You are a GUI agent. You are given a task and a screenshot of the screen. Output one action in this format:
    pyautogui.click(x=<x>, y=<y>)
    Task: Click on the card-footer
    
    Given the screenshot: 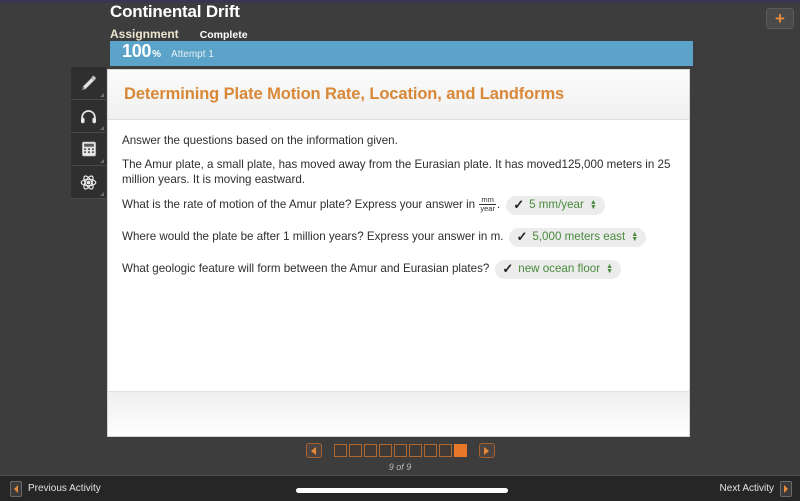 What is the action you would take?
    pyautogui.click(x=398, y=413)
    